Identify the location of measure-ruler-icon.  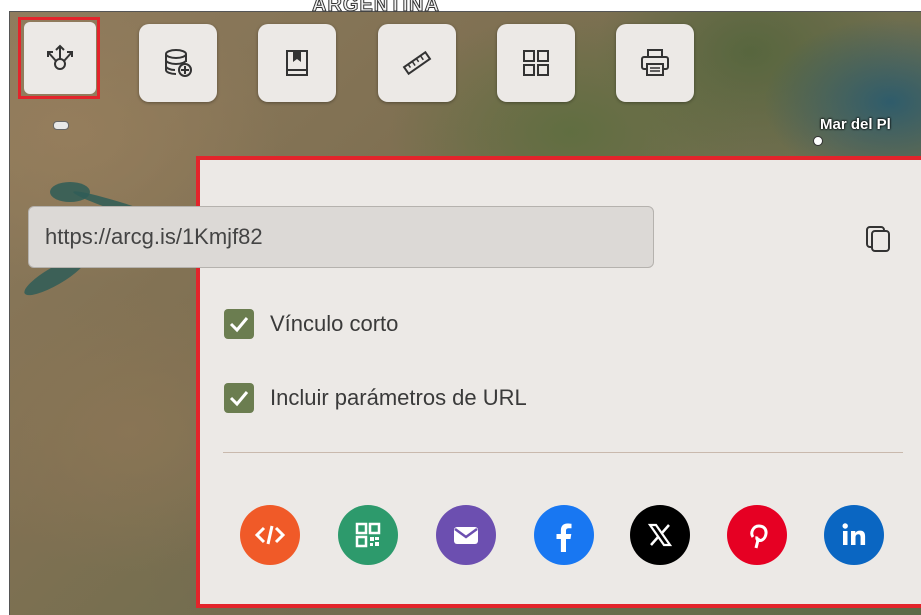
(417, 63).